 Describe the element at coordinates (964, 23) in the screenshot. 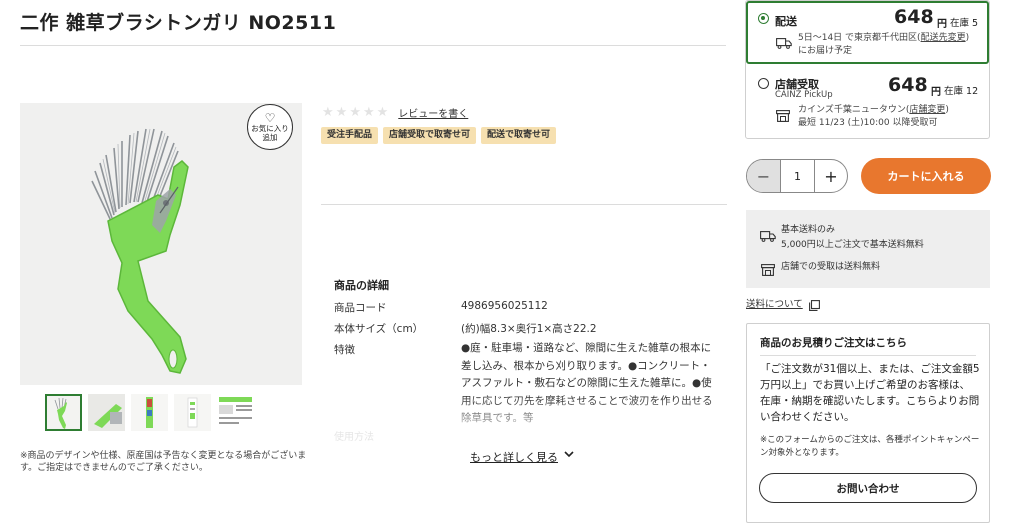

I see `delivery-stock: 在庫 5` at that location.